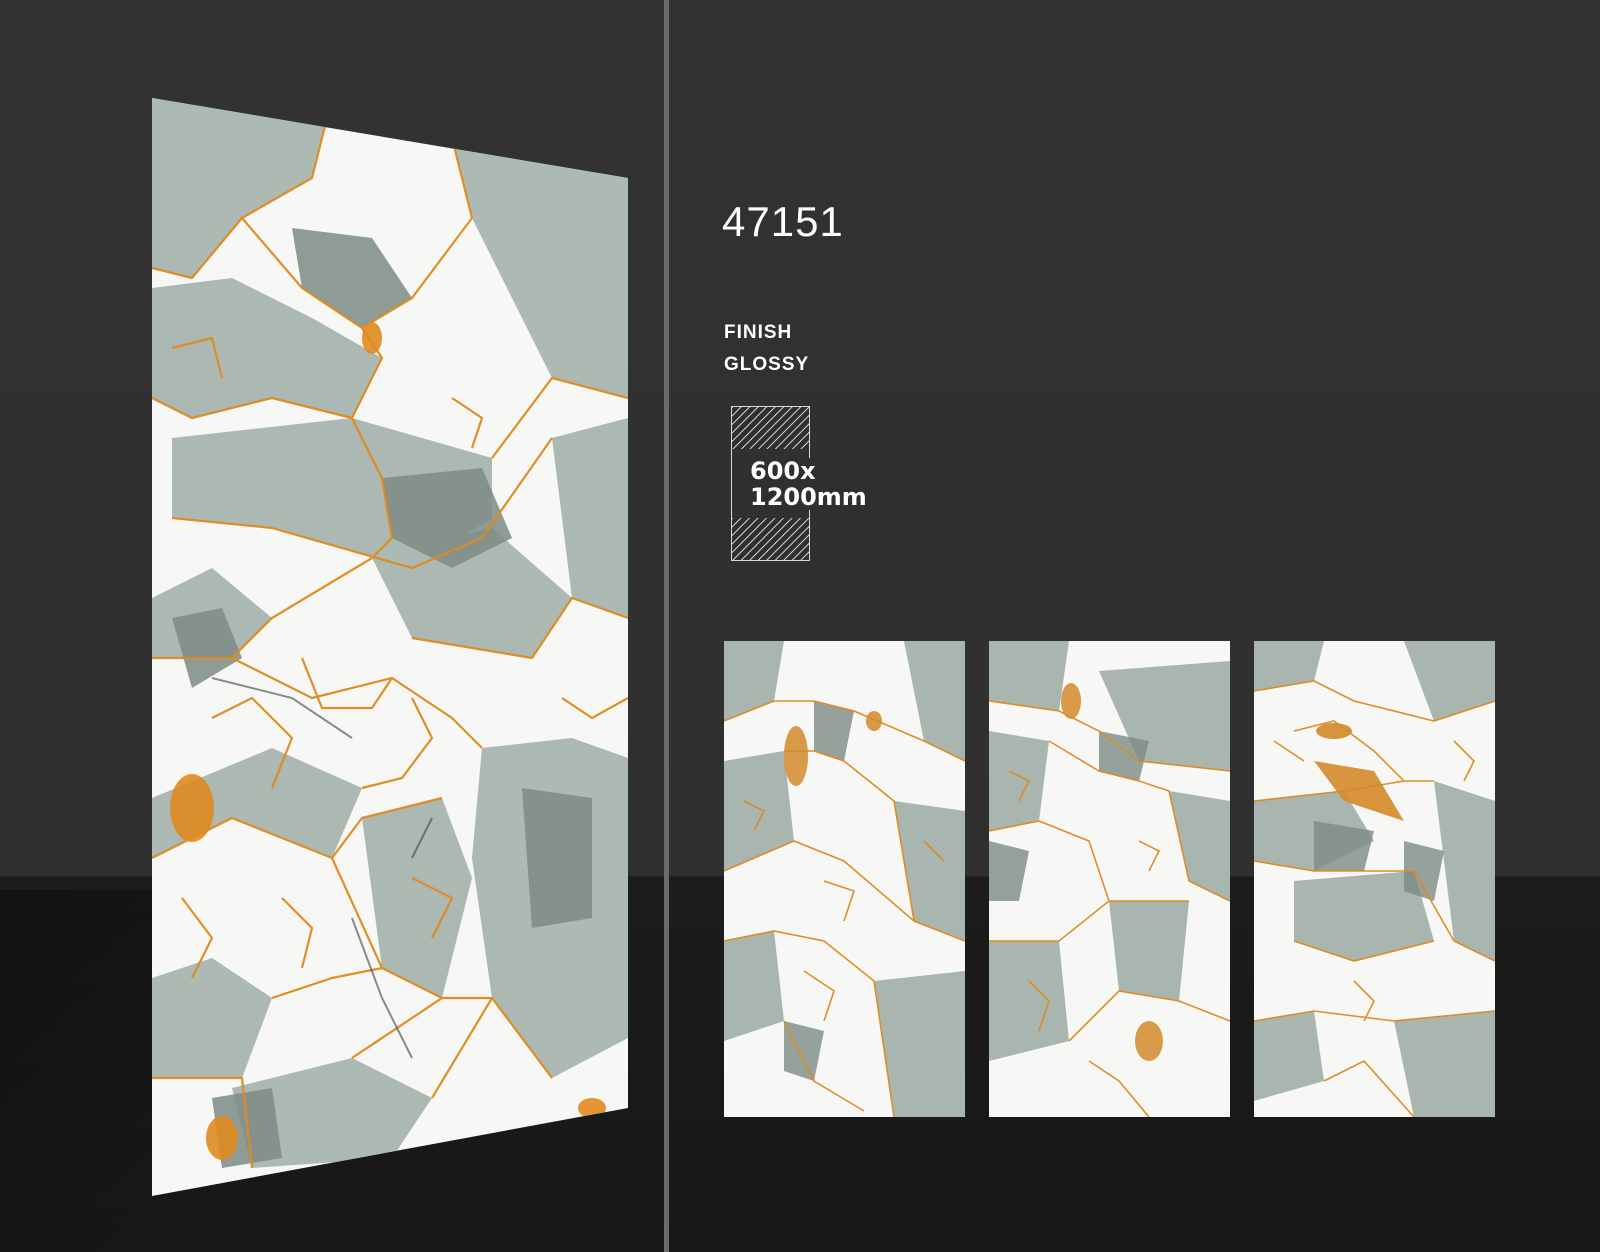  Describe the element at coordinates (770, 428) in the screenshot. I see `size-hatch-top` at that location.